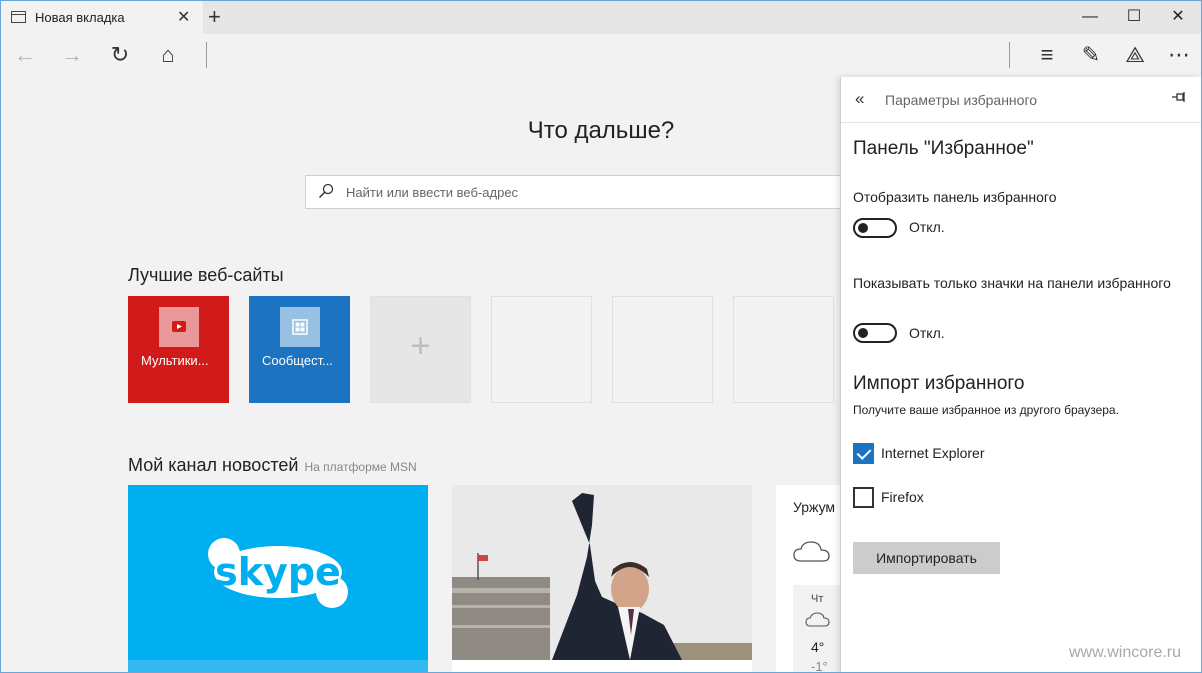 This screenshot has height=673, width=1202. What do you see at coordinates (326, 193) in the screenshot?
I see `search-icon` at bounding box center [326, 193].